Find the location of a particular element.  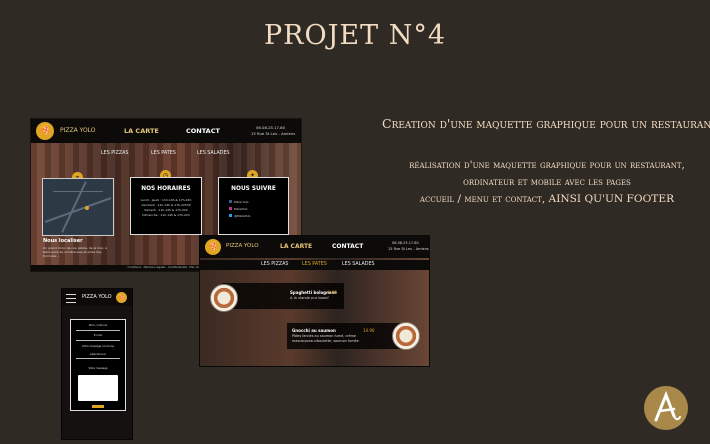

hours-line: Vendredi : 11h-14h & 17h-22h30 is located at coordinates (166, 205).